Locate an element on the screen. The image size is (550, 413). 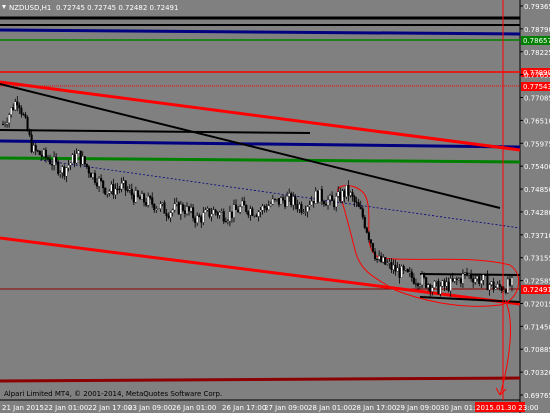
y-tick-label: 0.72015 is located at coordinates (537, 304).